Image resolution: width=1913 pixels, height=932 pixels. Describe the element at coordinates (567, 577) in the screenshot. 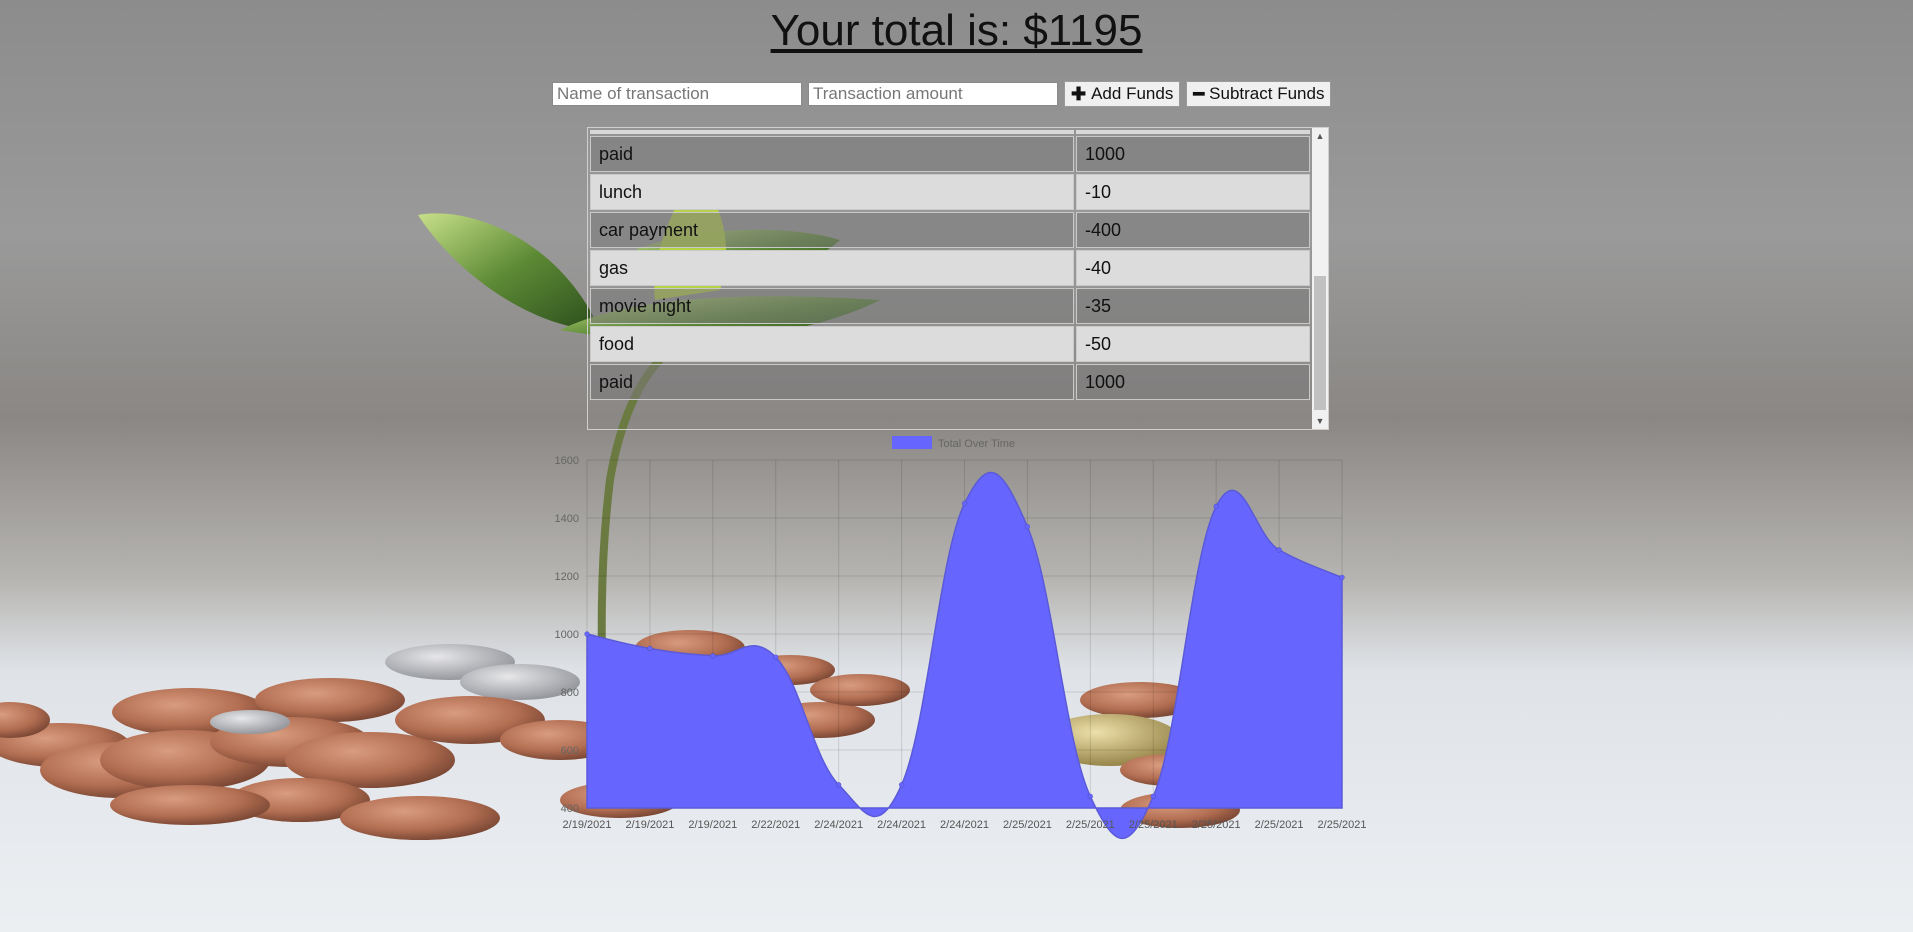

I see `y-tick-label: 1200` at that location.